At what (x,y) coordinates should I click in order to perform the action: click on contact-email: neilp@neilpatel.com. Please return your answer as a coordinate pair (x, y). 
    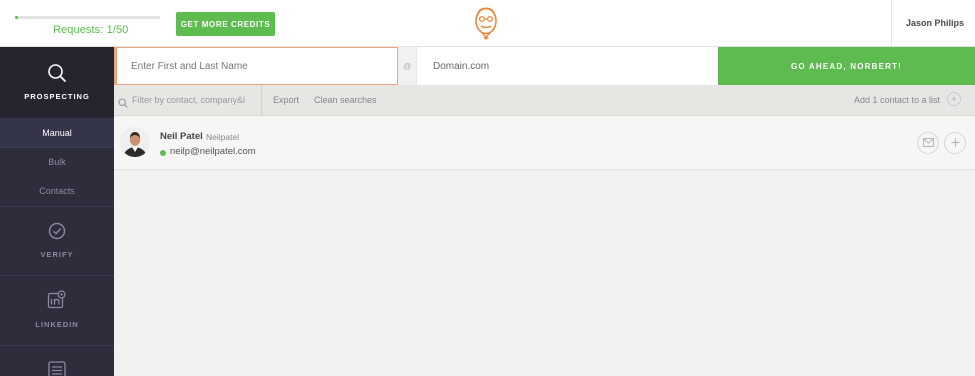
    Looking at the image, I should click on (213, 151).